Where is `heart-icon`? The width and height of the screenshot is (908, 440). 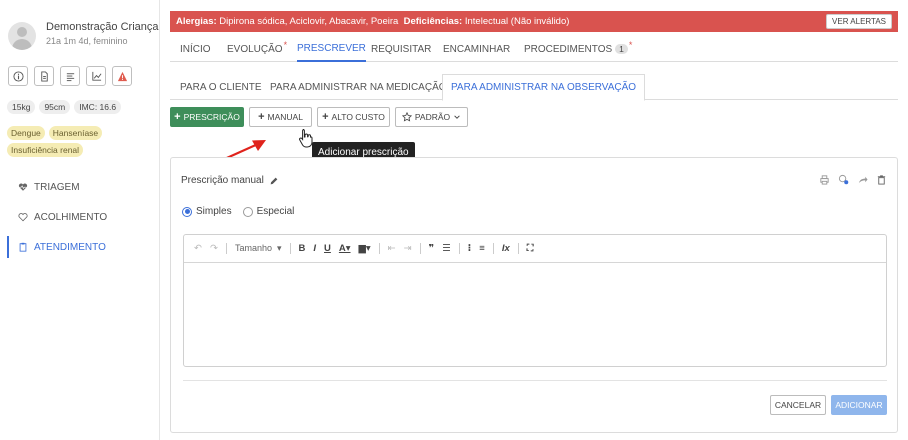 heart-icon is located at coordinates (23, 217).